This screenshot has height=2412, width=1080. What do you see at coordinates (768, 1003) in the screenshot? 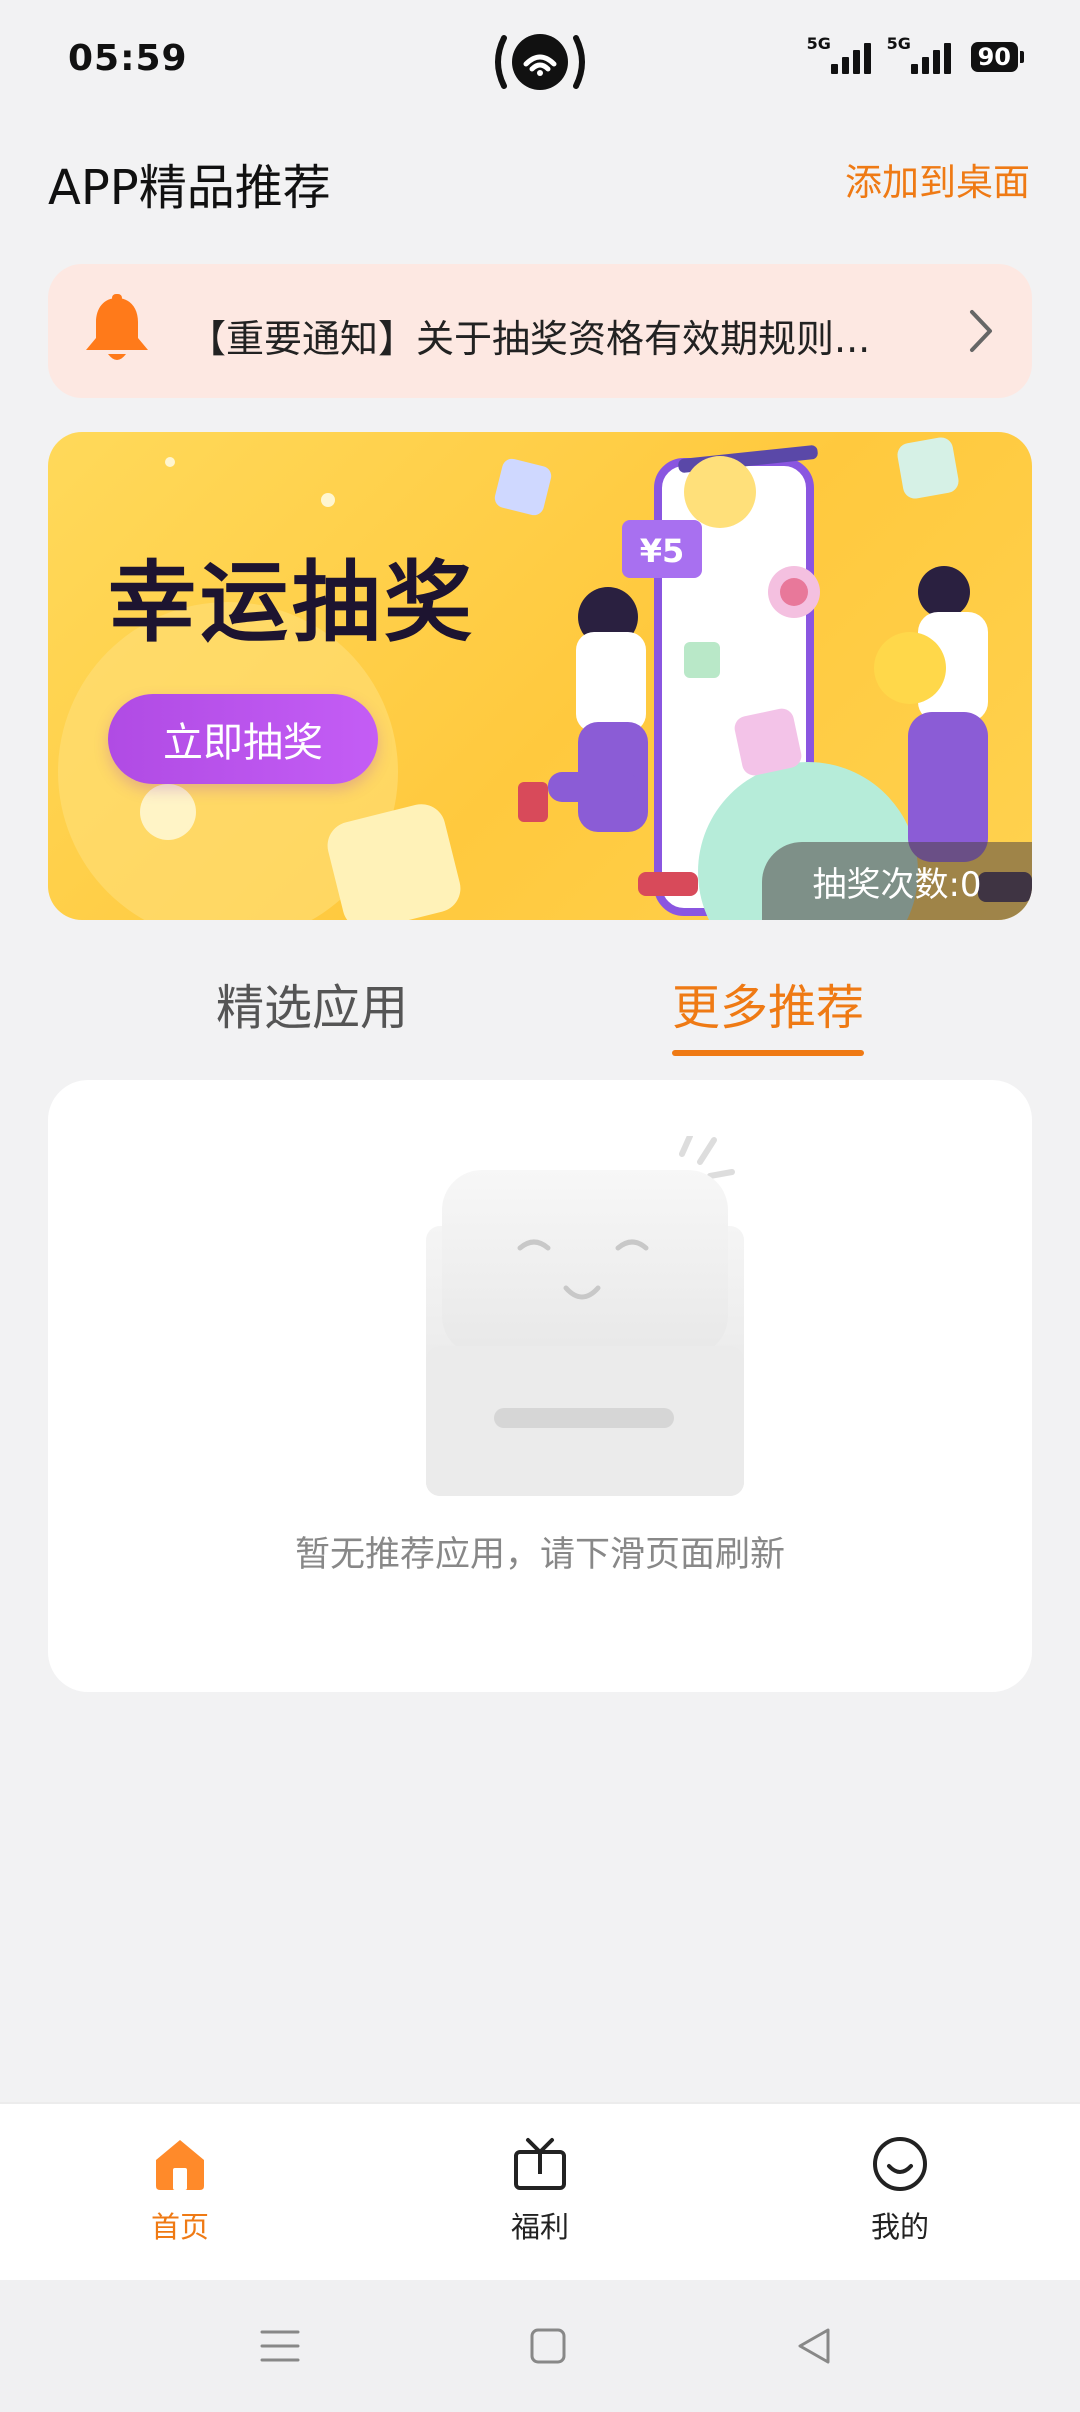
I see `tab-more-recommendations: 更多推荐` at bounding box center [768, 1003].